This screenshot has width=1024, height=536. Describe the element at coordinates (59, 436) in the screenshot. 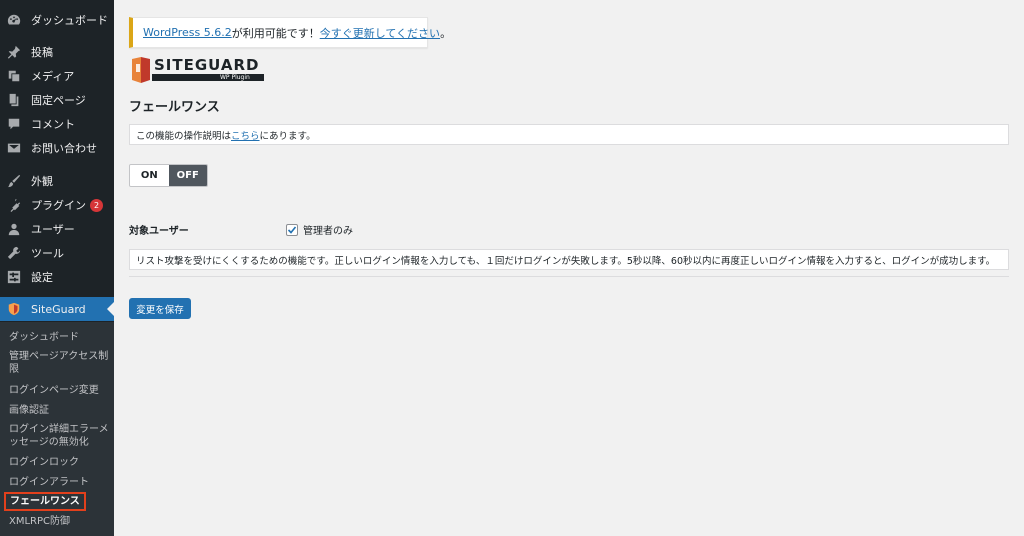

I see `submenu-item-login-error: ログイン詳細エラーメッセージの無効化` at that location.